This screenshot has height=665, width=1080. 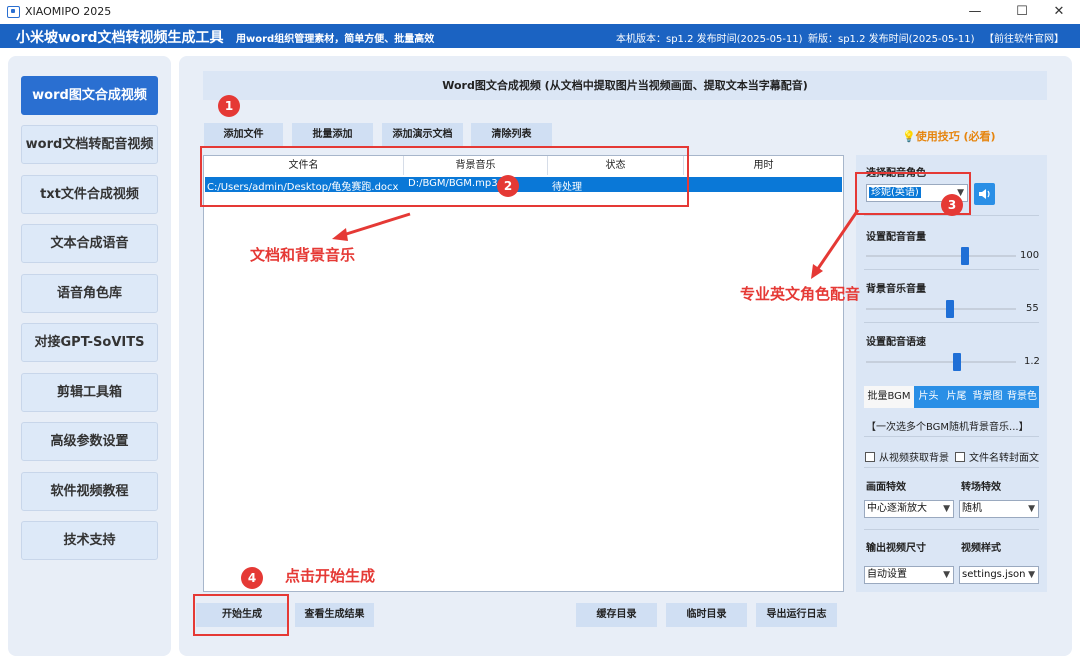 I want to click on annotation-doc-bgm: 文档和背景音乐, so click(x=303, y=255).